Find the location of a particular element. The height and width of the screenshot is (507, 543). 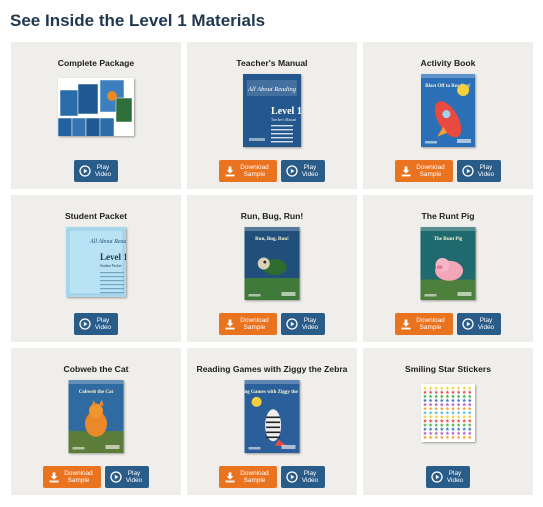

cover-subtitle: Teacher's Manual is located at coordinates (283, 120).